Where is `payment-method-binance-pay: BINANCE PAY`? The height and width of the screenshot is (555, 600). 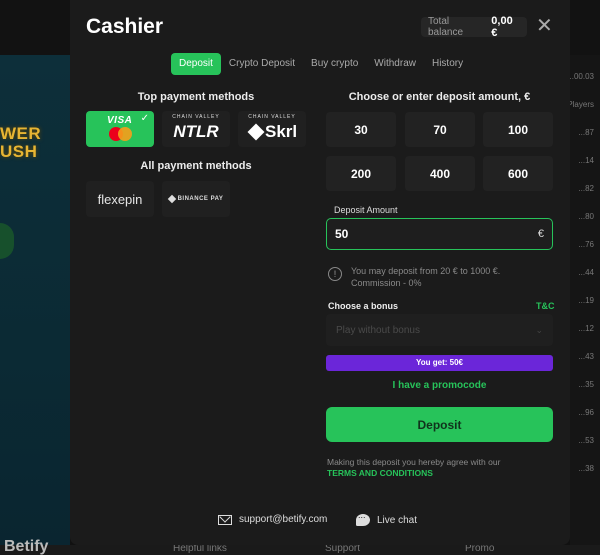
payment-method-binance-pay: BINANCE PAY is located at coordinates (196, 199).